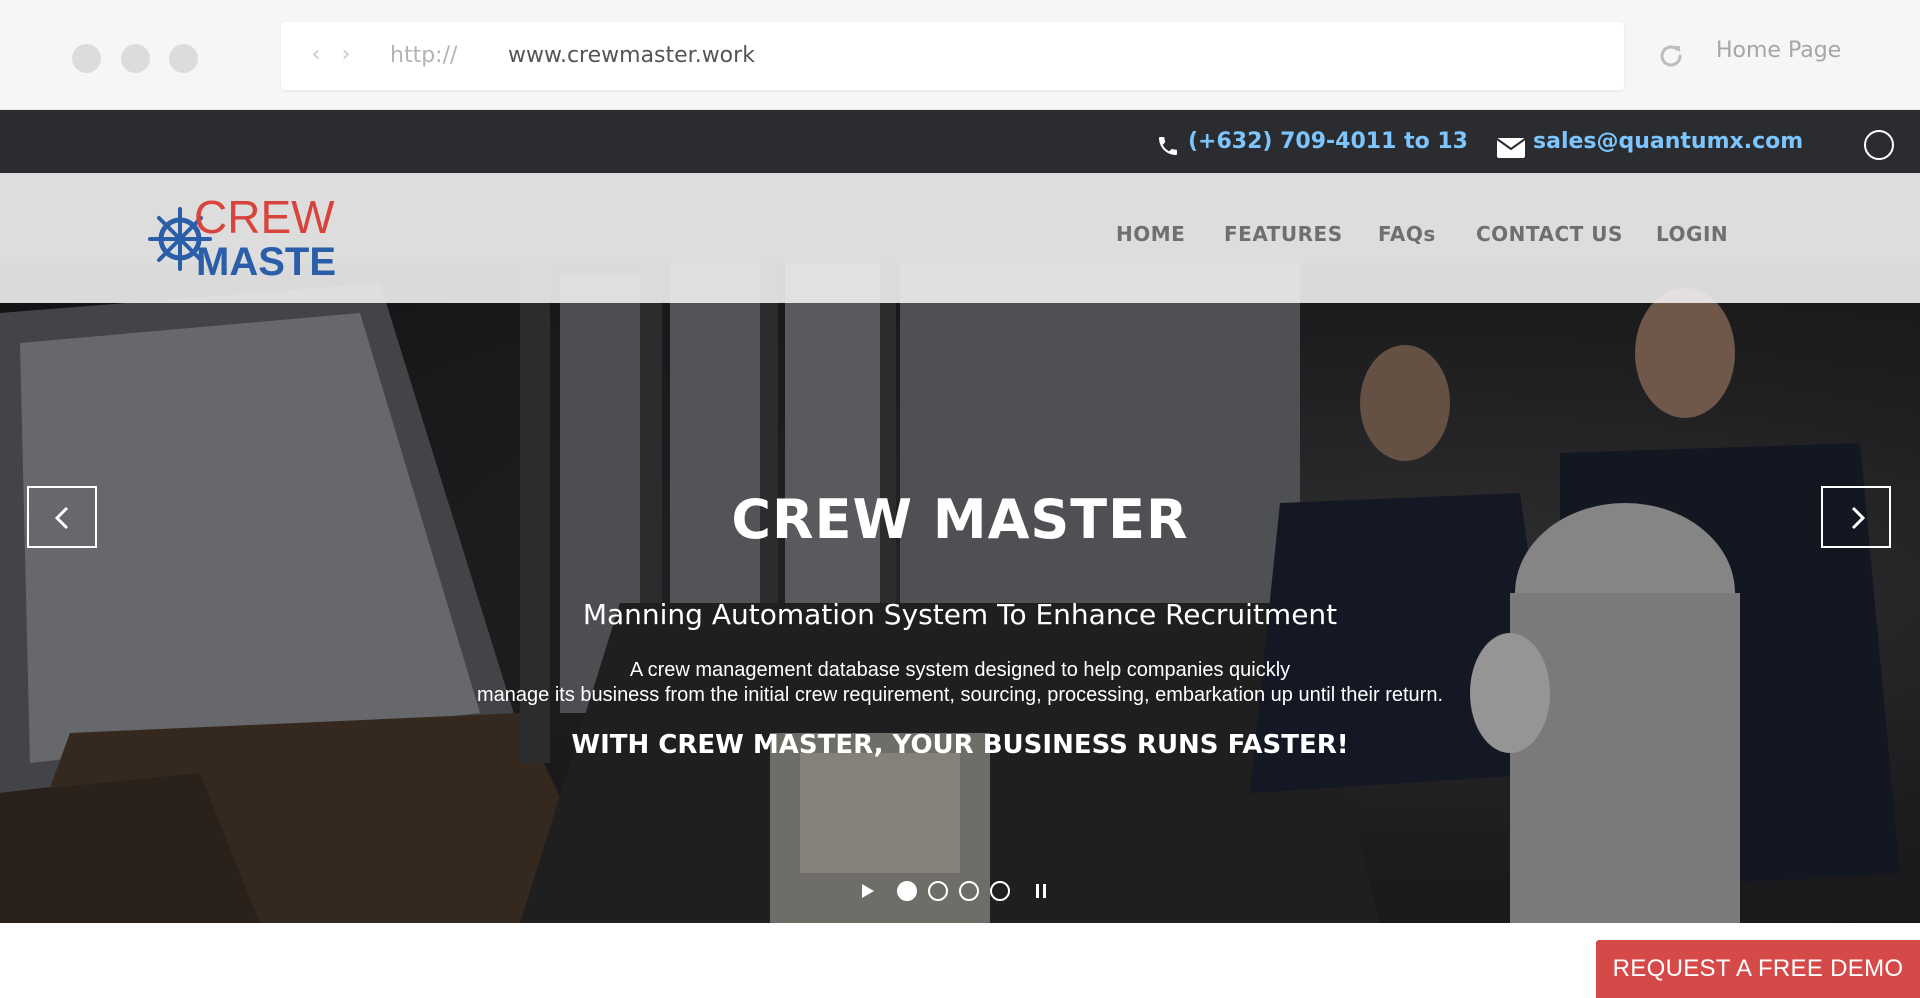 The image size is (1920, 998). What do you see at coordinates (267, 261) in the screenshot?
I see `logo-text-master: MASTER` at bounding box center [267, 261].